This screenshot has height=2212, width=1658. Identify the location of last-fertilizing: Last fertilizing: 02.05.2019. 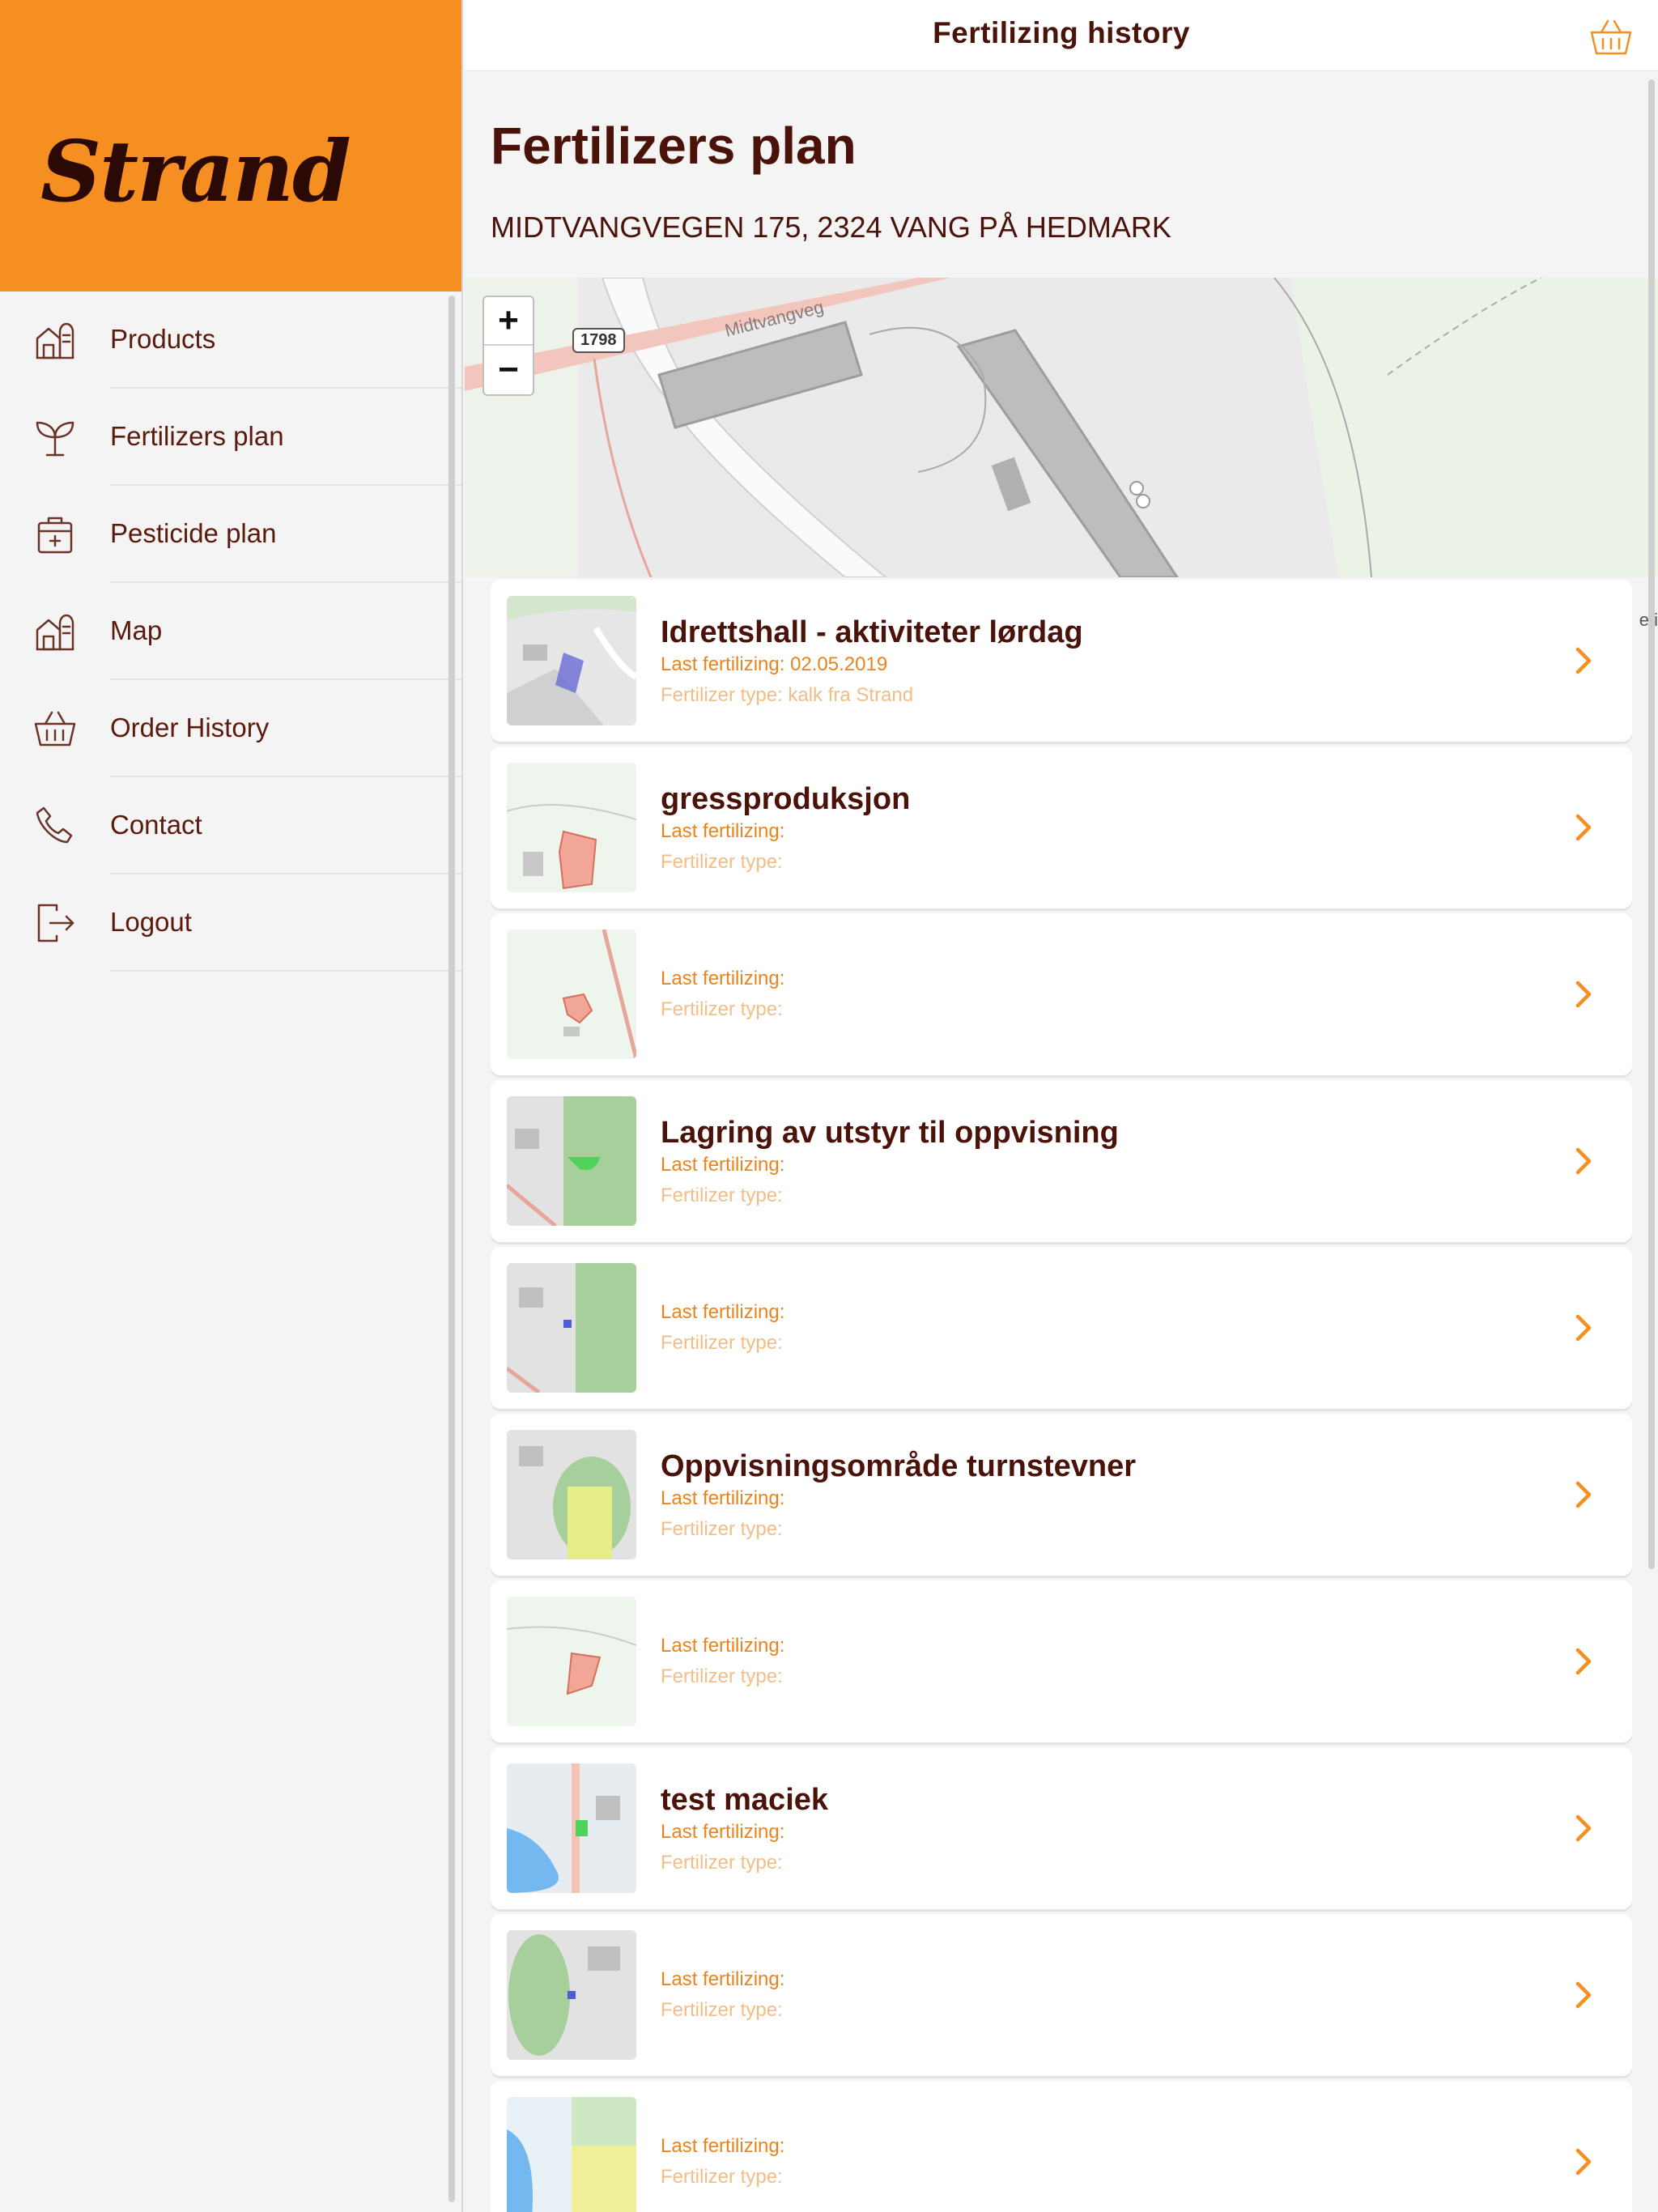
(774, 664).